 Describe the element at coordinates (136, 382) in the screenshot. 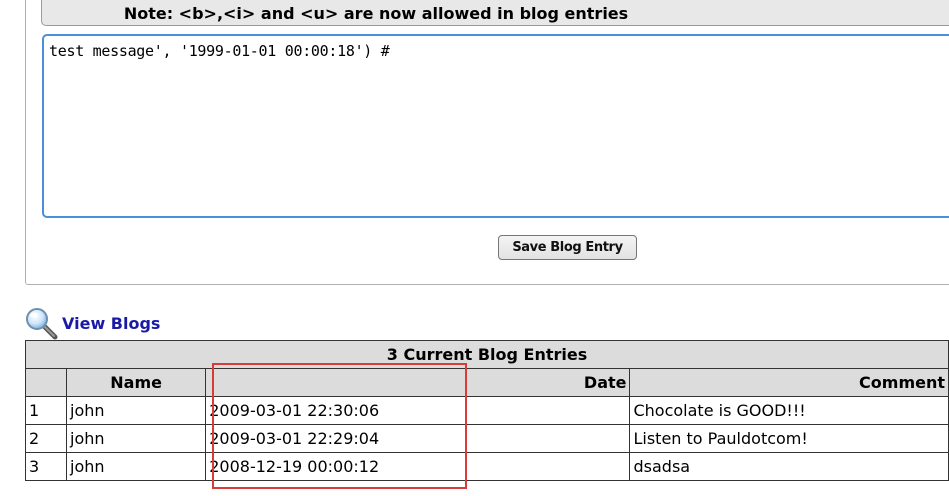

I see `header-name: Name` at that location.